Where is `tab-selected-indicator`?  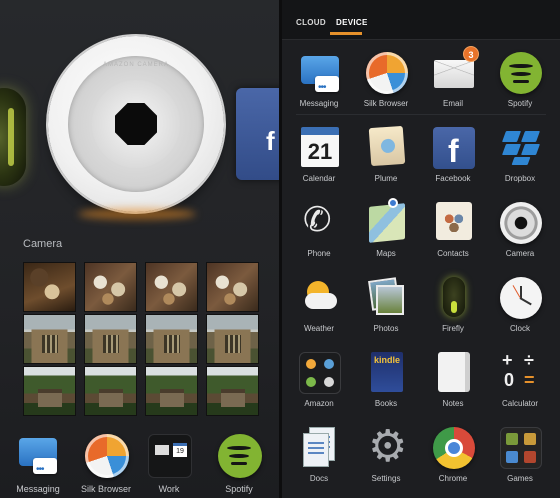
tab-selected-indicator is located at coordinates (346, 33).